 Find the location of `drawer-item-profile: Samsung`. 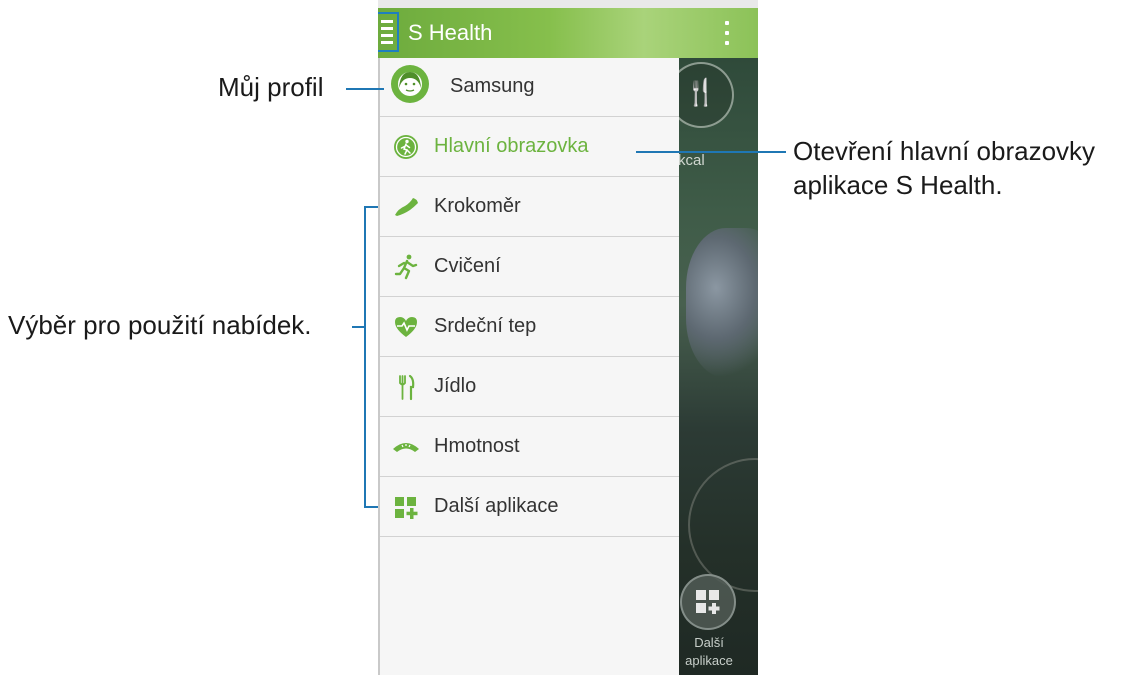

drawer-item-profile: Samsung is located at coordinates (529, 87).